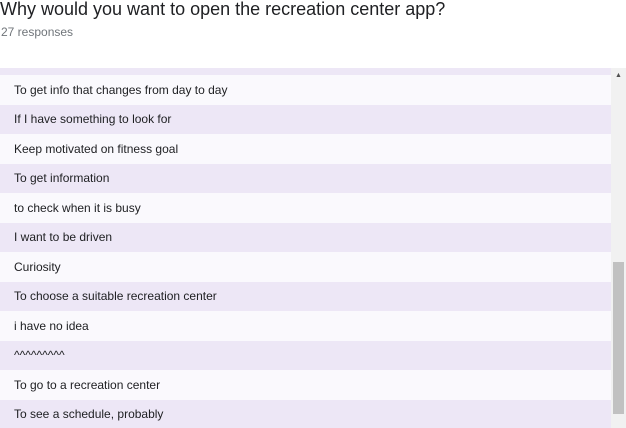  Describe the element at coordinates (305, 413) in the screenshot. I see `list-item: To see a schedule, probably` at that location.